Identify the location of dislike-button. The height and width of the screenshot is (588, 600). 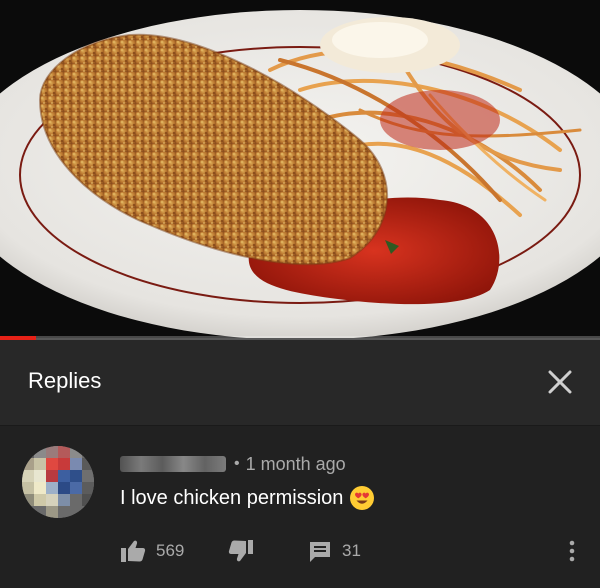
(241, 551).